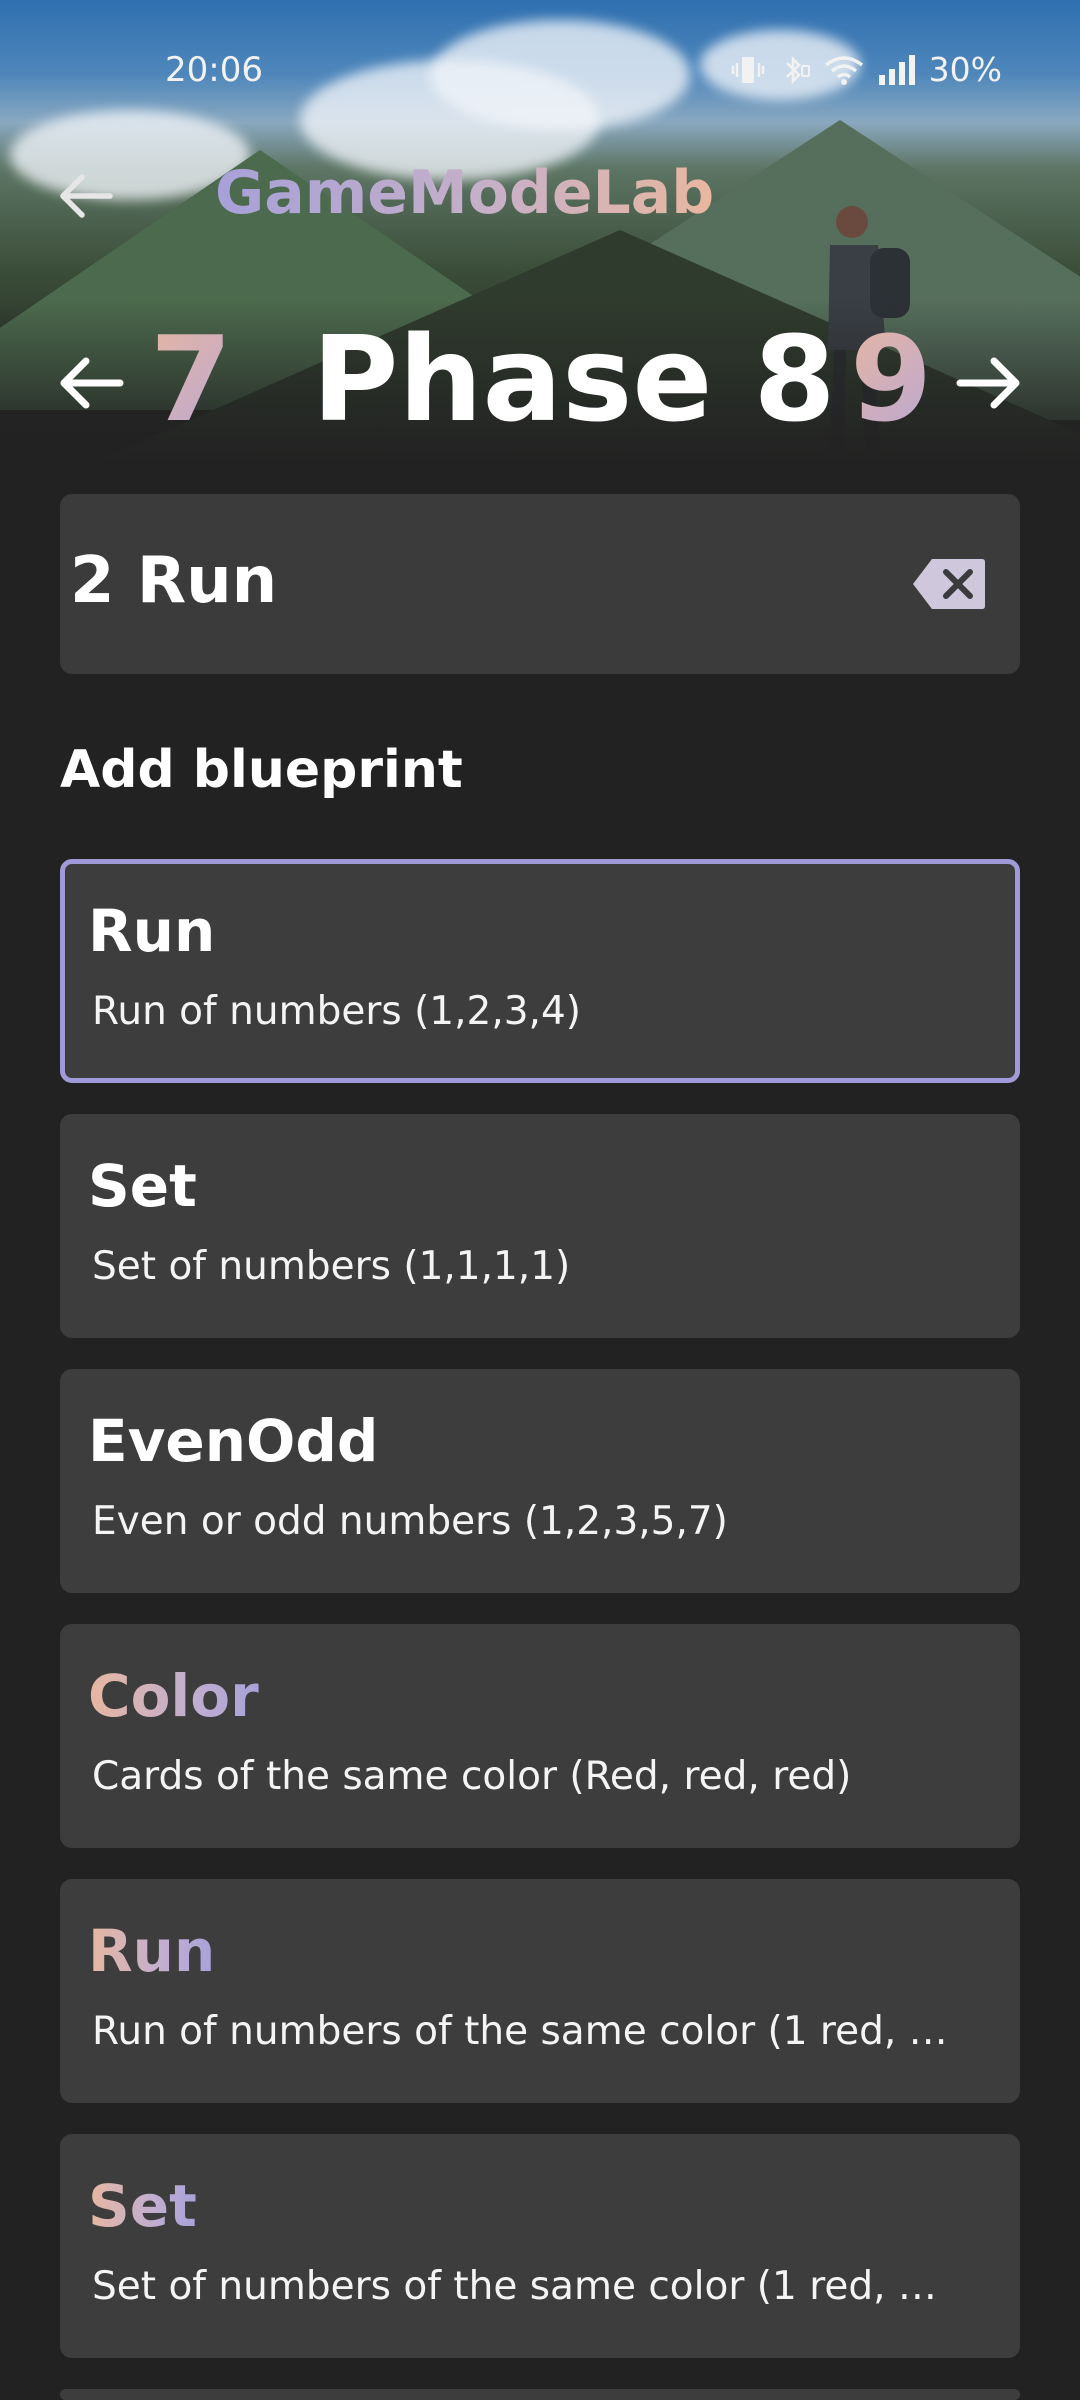 This screenshot has height=2400, width=1080. I want to click on back-button, so click(86, 196).